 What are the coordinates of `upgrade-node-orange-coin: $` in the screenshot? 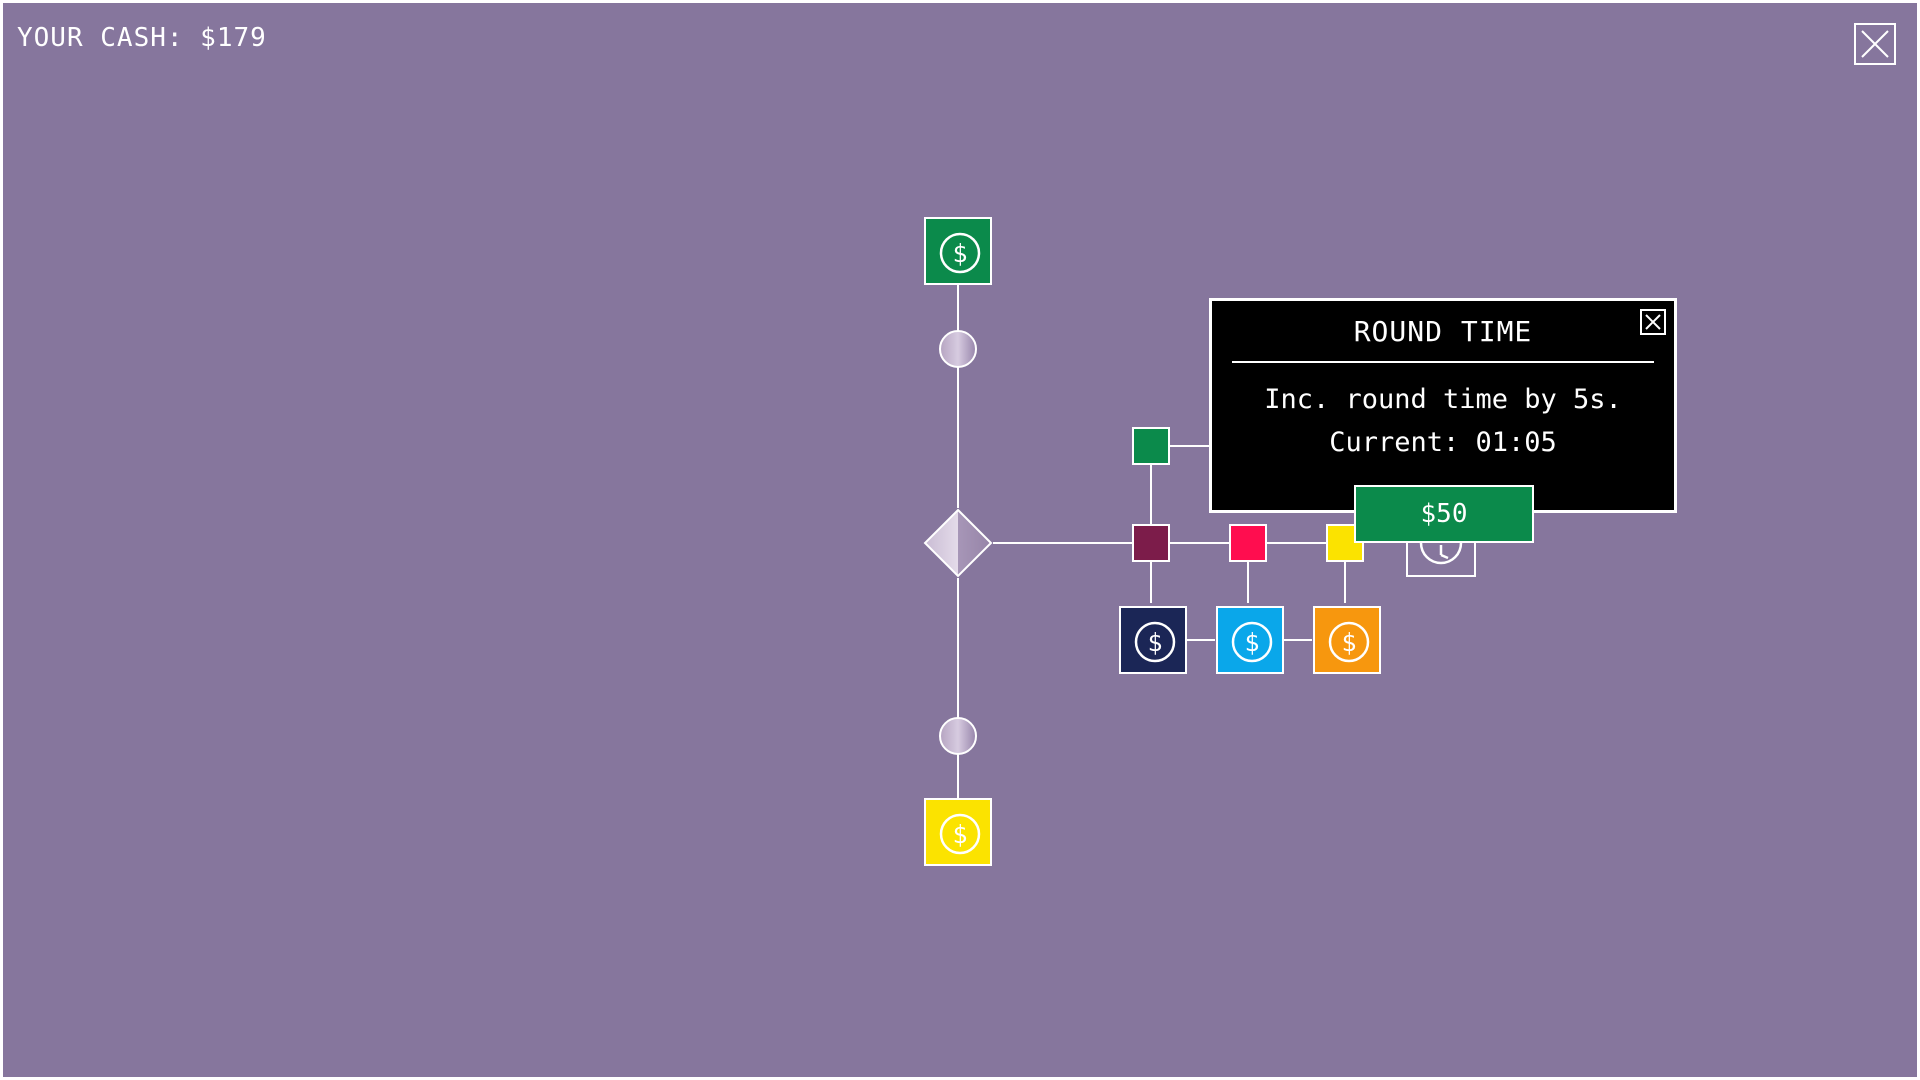 It's located at (1347, 640).